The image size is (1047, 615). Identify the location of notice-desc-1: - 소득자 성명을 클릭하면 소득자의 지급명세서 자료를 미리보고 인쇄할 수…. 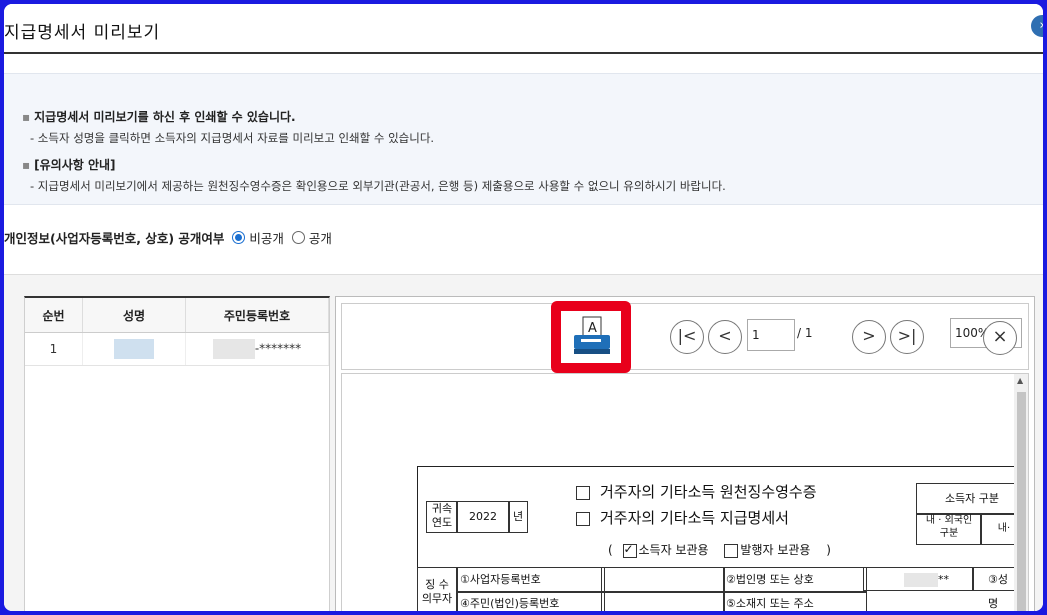
(232, 138).